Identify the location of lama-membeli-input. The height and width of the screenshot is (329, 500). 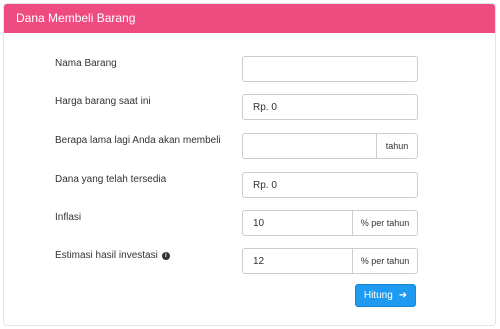
(309, 146).